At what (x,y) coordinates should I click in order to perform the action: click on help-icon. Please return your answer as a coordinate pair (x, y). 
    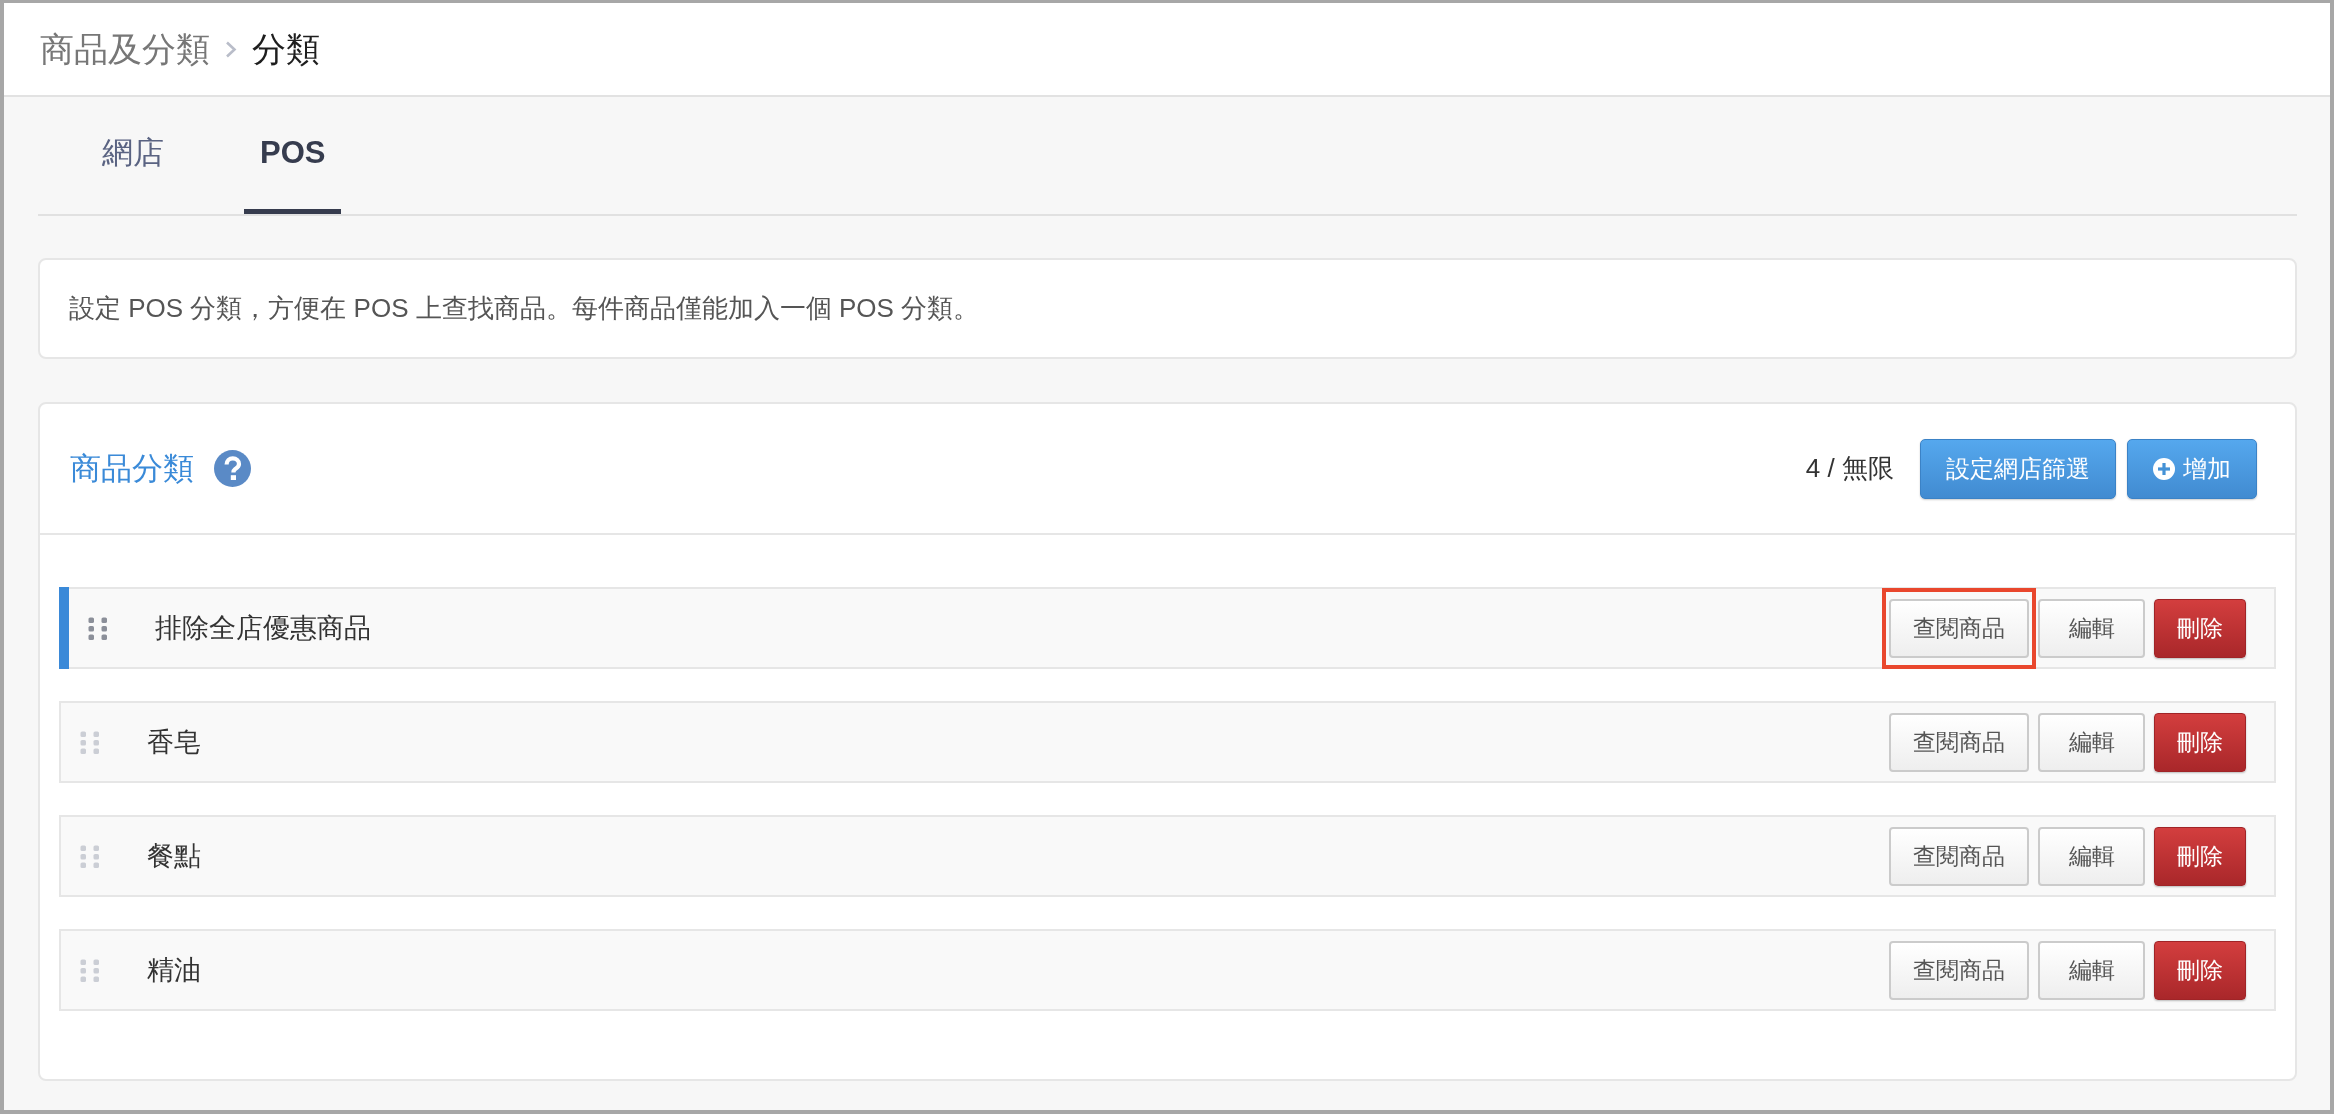
    Looking at the image, I should click on (232, 468).